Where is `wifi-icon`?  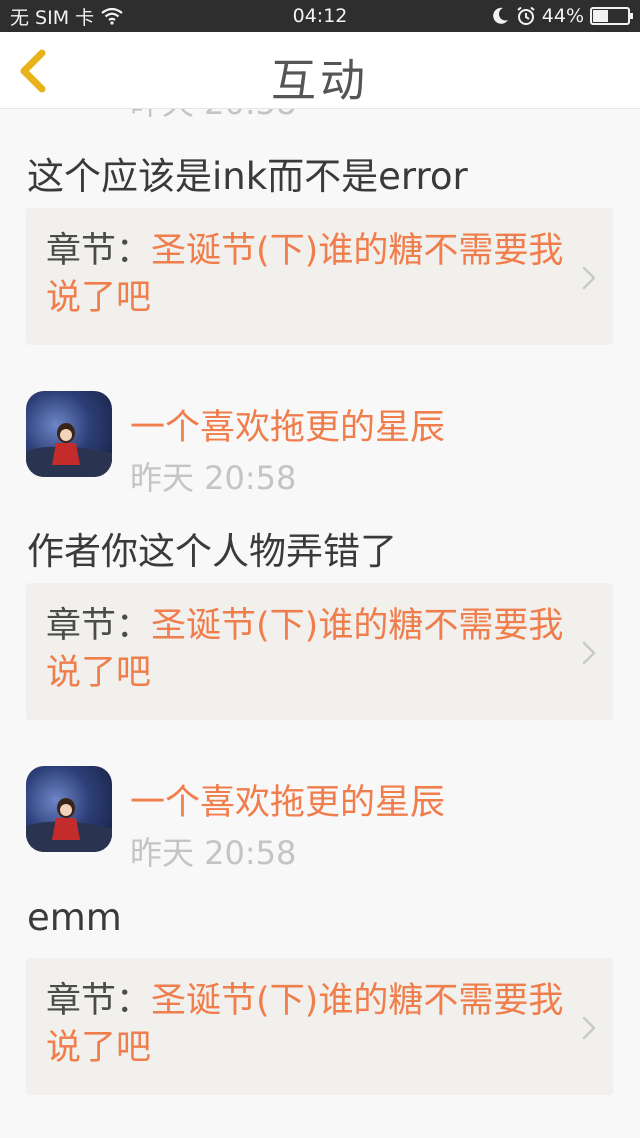 wifi-icon is located at coordinates (112, 16).